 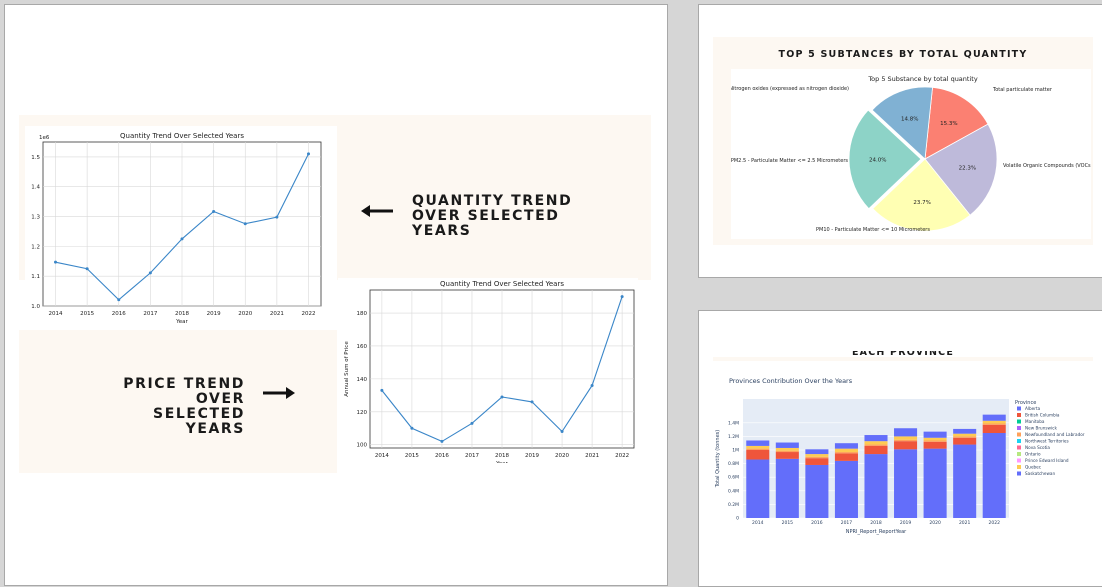 I want to click on pie-pct-label: 15.3%, so click(x=948, y=124).